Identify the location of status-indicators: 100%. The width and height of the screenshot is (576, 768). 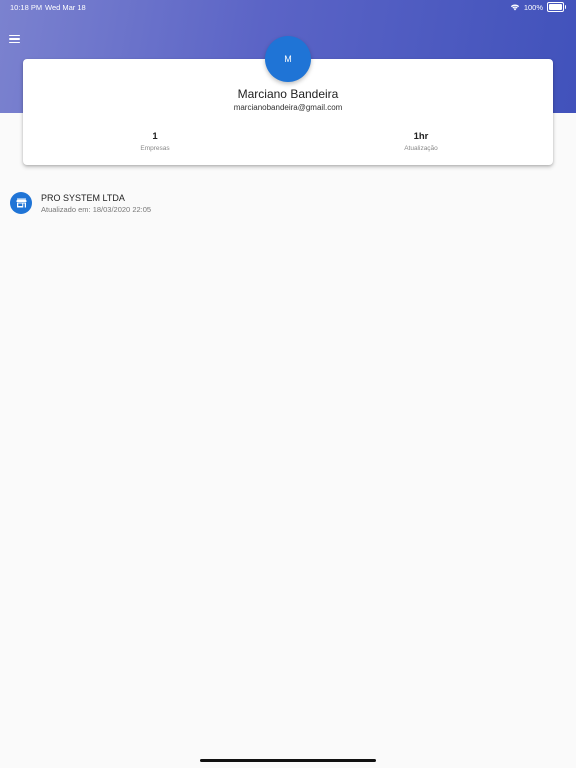
(538, 7).